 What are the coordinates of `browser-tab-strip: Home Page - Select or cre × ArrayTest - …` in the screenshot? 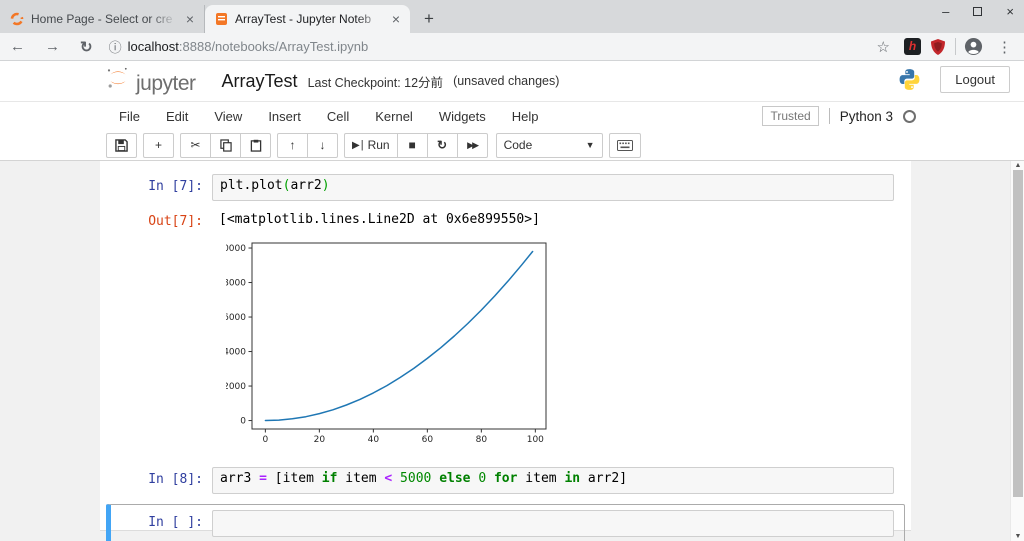 It's located at (512, 16).